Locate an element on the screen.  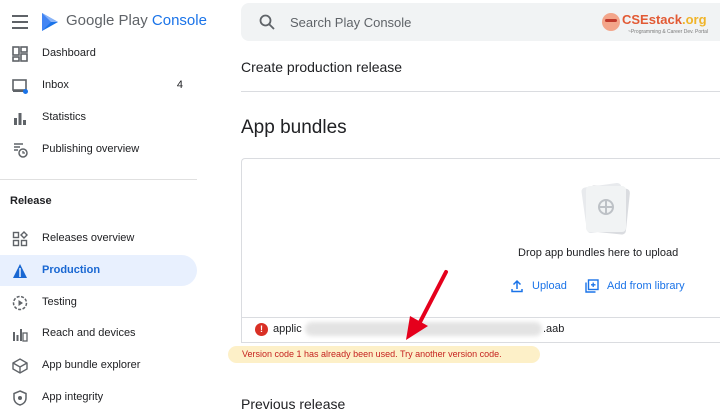
statistics-icon is located at coordinates (20, 119).